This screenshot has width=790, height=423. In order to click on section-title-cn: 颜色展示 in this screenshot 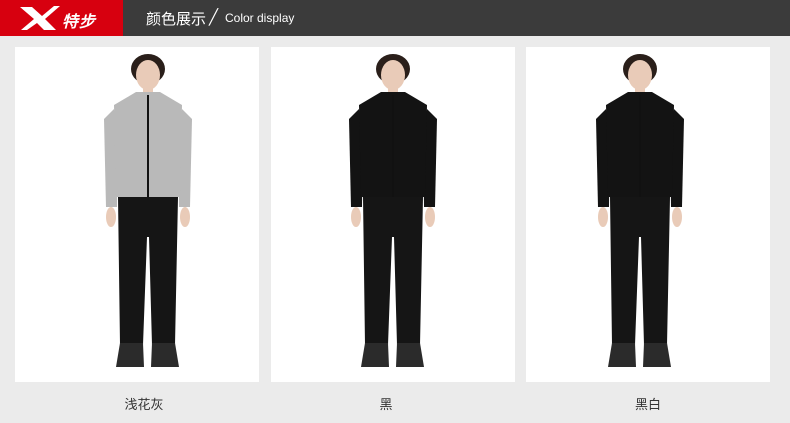, I will do `click(176, 19)`.